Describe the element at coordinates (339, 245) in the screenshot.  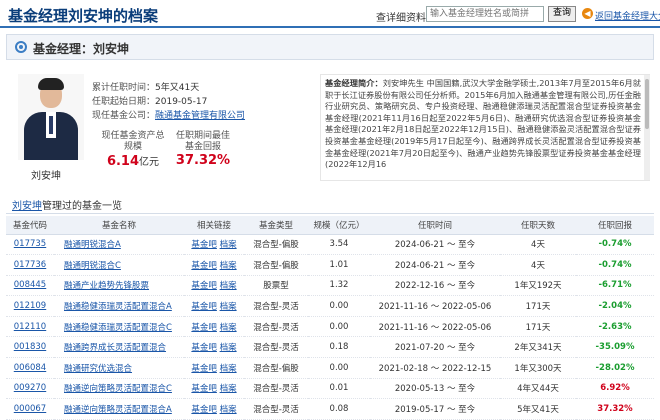
I see `fund-scale: 3.54` at that location.